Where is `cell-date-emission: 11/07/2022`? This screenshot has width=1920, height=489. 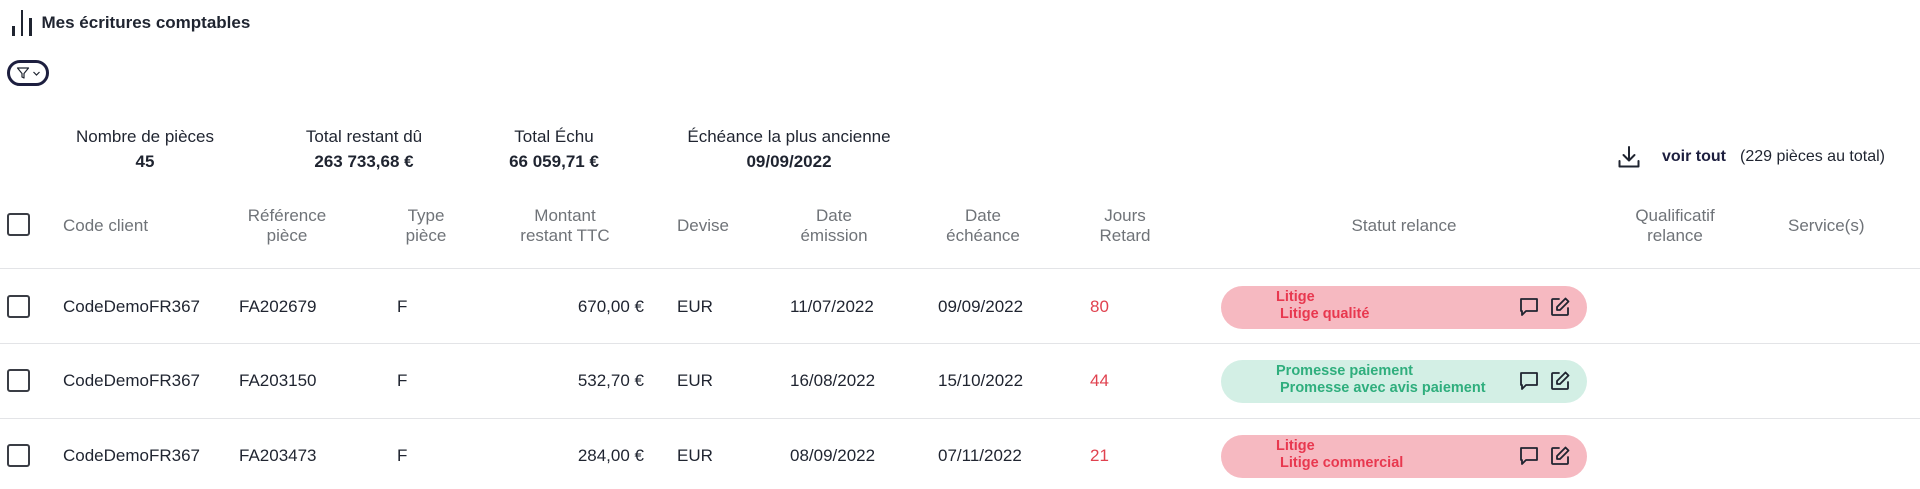 cell-date-emission: 11/07/2022 is located at coordinates (832, 306).